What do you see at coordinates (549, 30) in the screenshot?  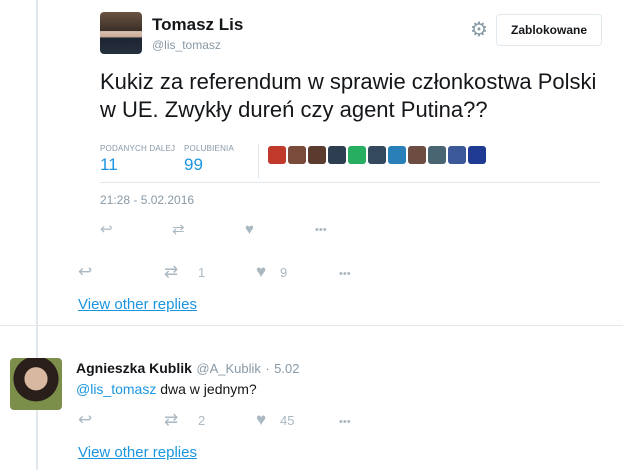 I see `blocked-button: Zablokowane` at bounding box center [549, 30].